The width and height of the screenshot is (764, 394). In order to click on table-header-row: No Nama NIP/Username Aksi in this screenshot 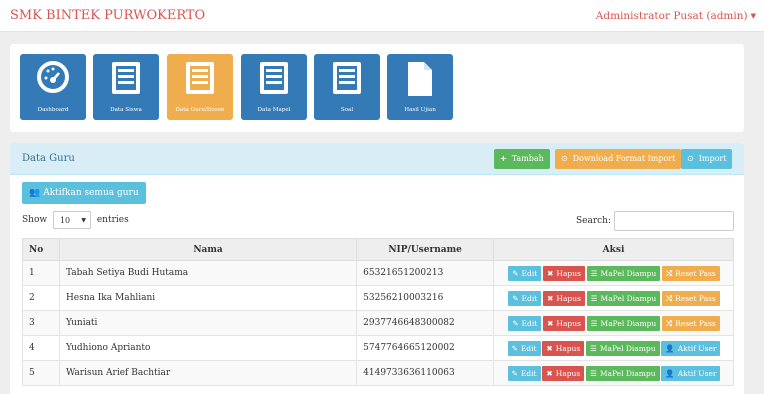, I will do `click(378, 249)`.